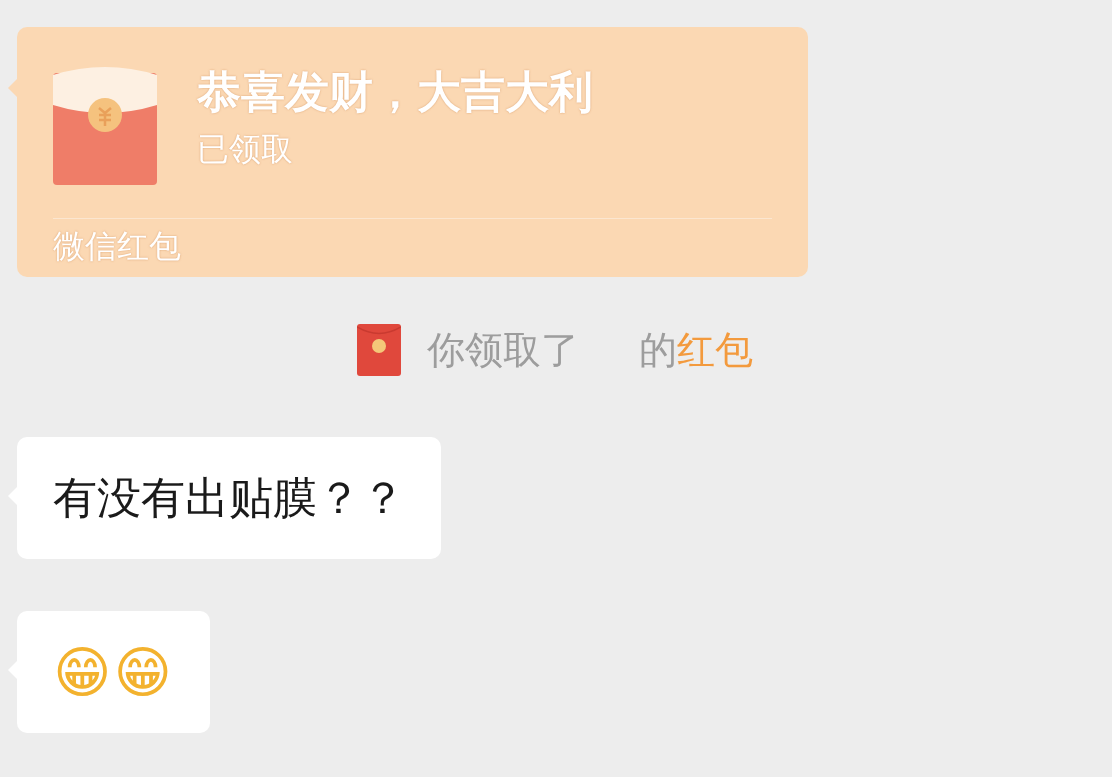 Image resolution: width=1112 pixels, height=777 pixels. I want to click on notice-text: 你领取了, so click(502, 350).